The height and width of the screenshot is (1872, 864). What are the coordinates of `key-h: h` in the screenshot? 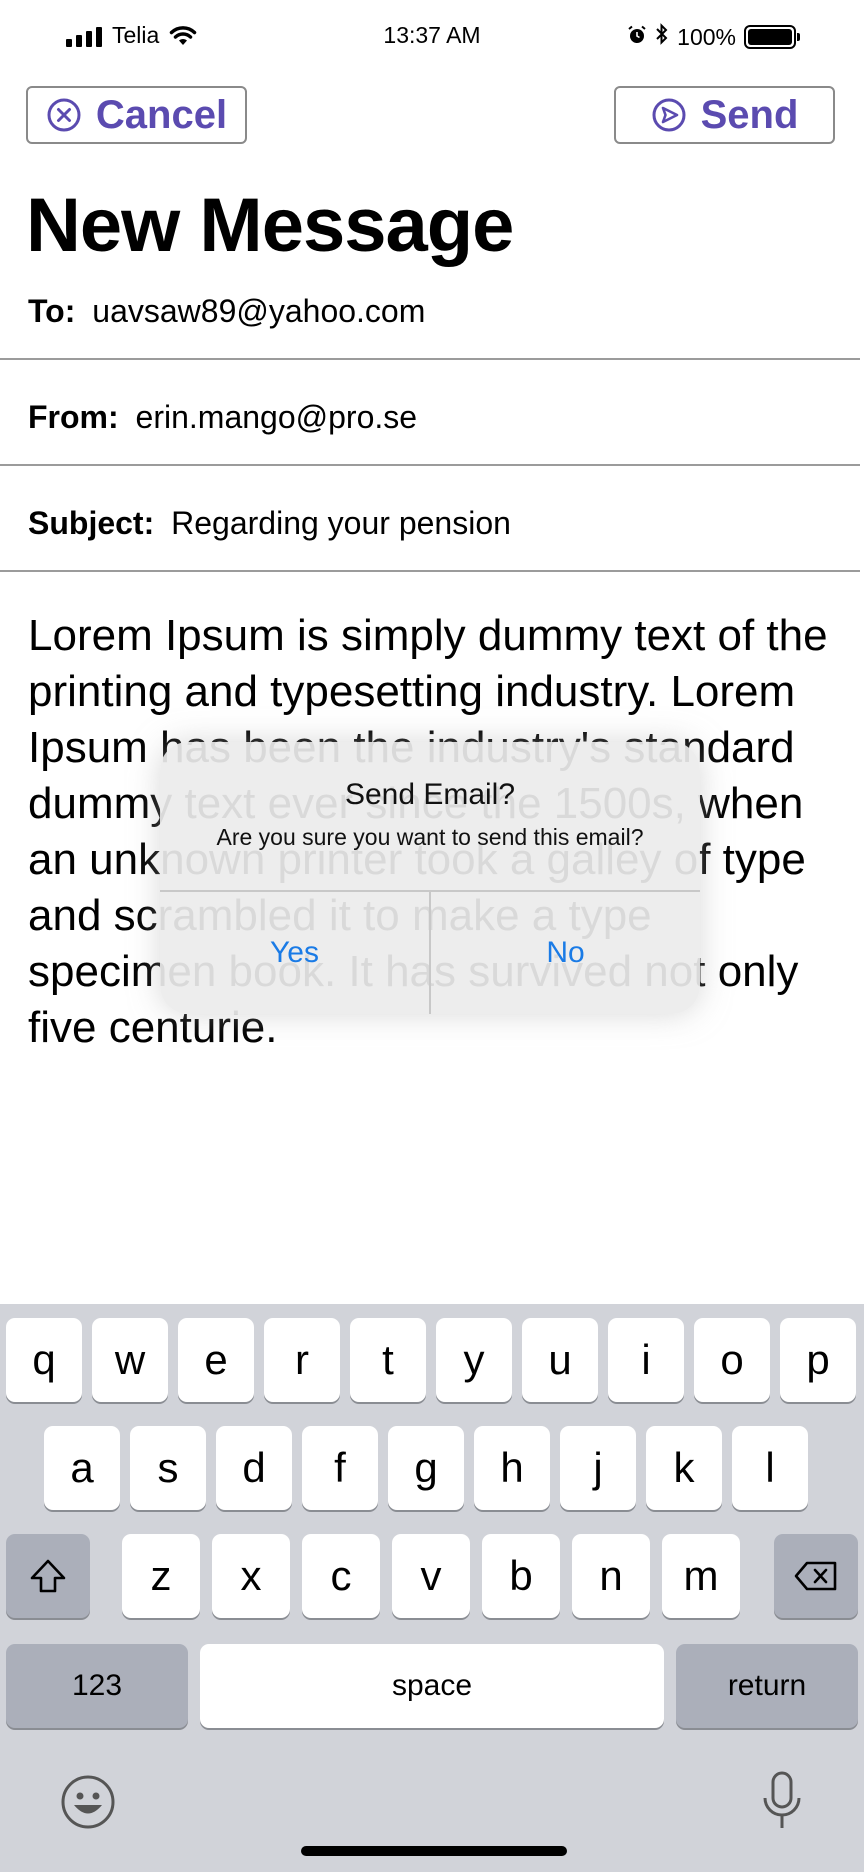 It's located at (512, 1468).